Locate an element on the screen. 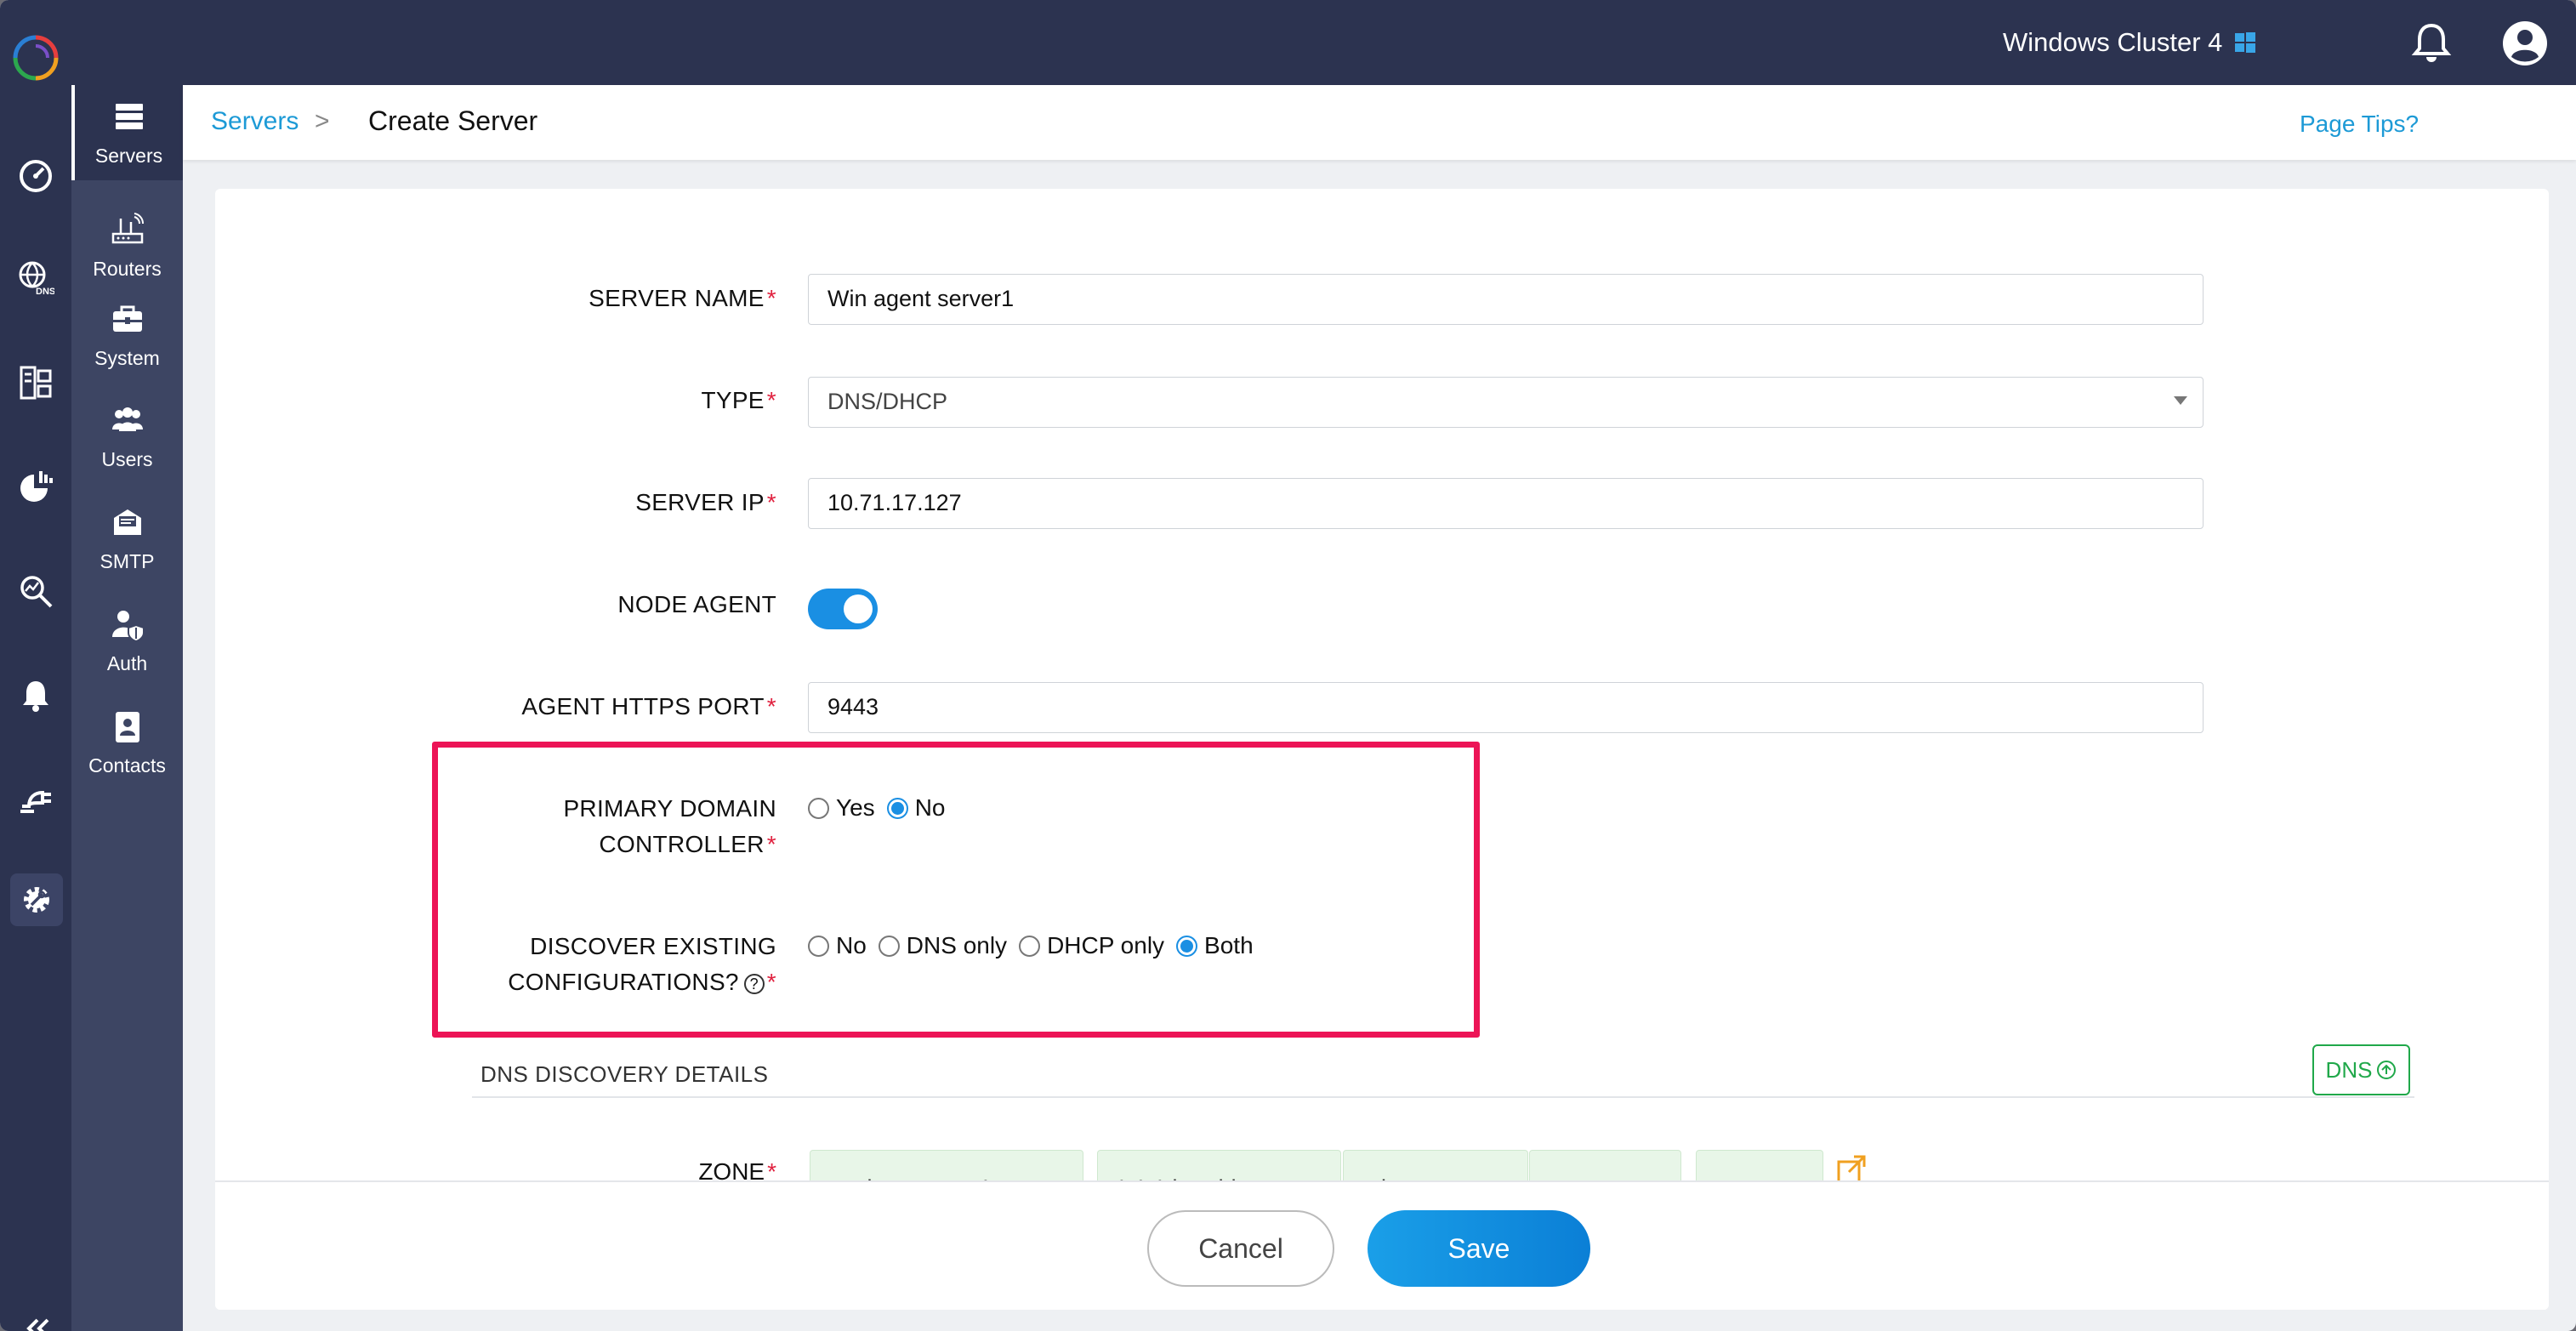 Image resolution: width=2576 pixels, height=1331 pixels. toolbox-icon is located at coordinates (127, 318).